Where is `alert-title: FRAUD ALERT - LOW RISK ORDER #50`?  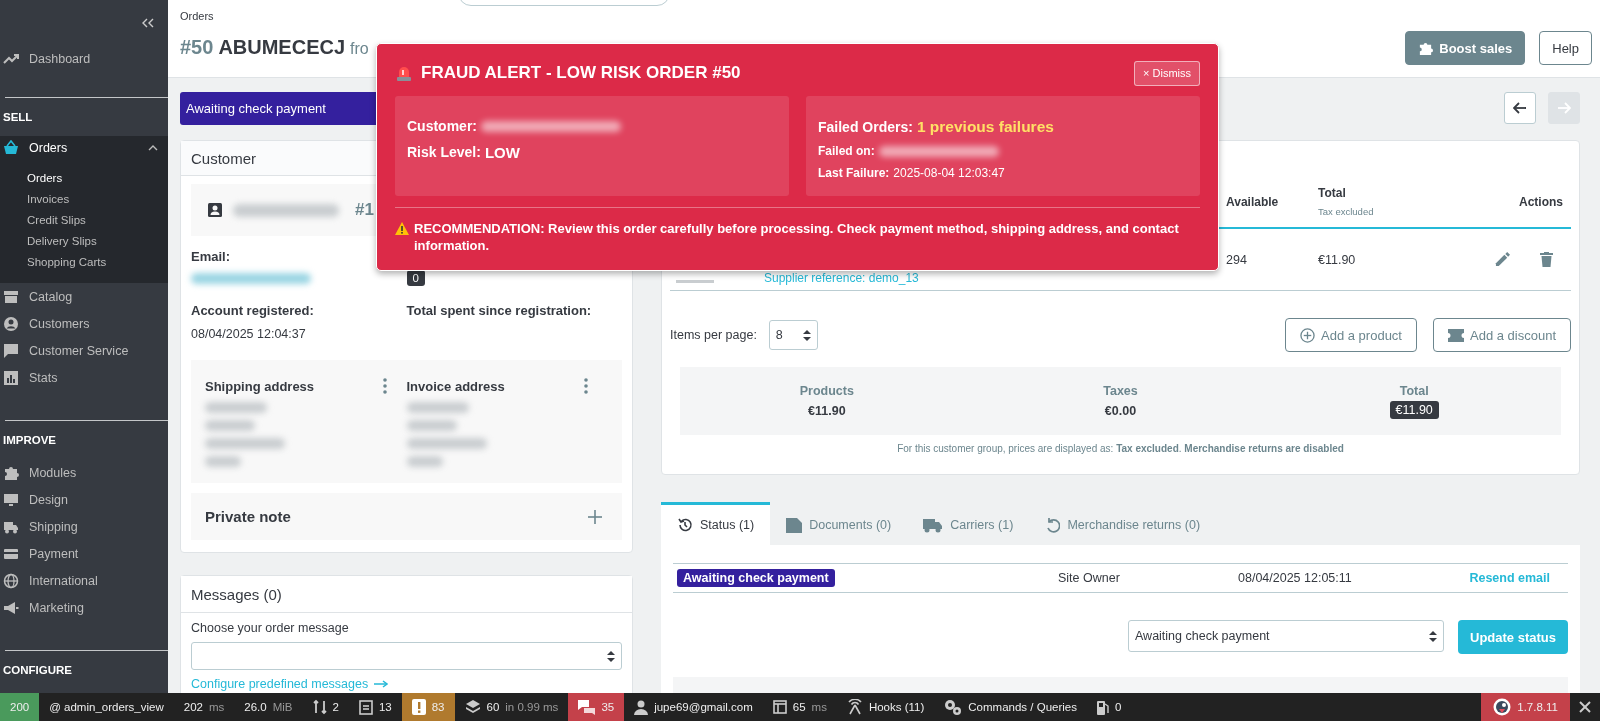
alert-title: FRAUD ALERT - LOW RISK ORDER #50 is located at coordinates (581, 73).